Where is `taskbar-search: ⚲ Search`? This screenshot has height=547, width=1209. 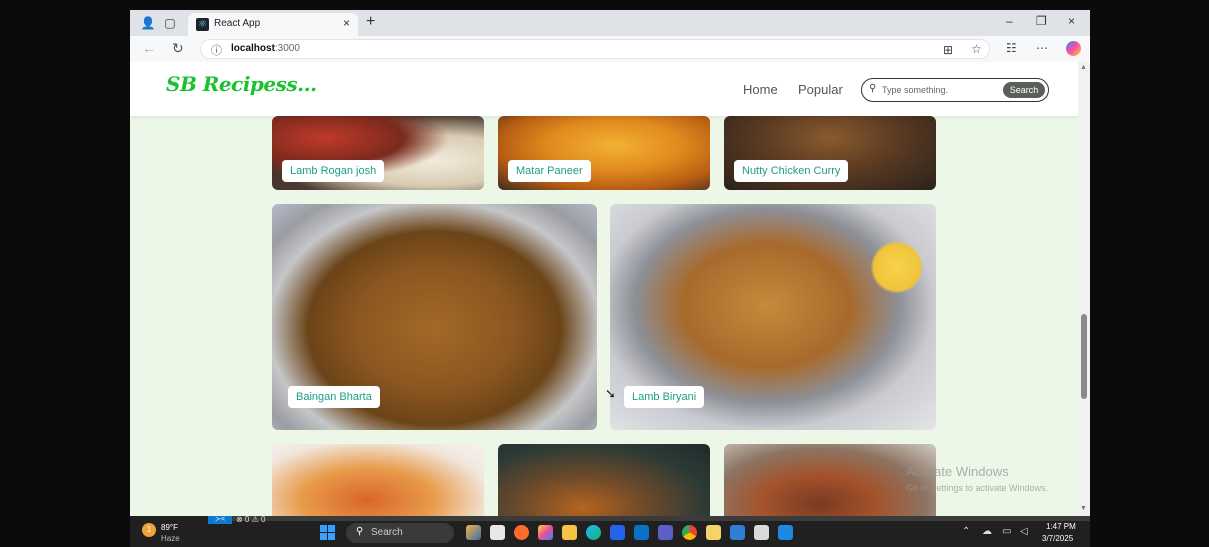 taskbar-search: ⚲ Search is located at coordinates (400, 533).